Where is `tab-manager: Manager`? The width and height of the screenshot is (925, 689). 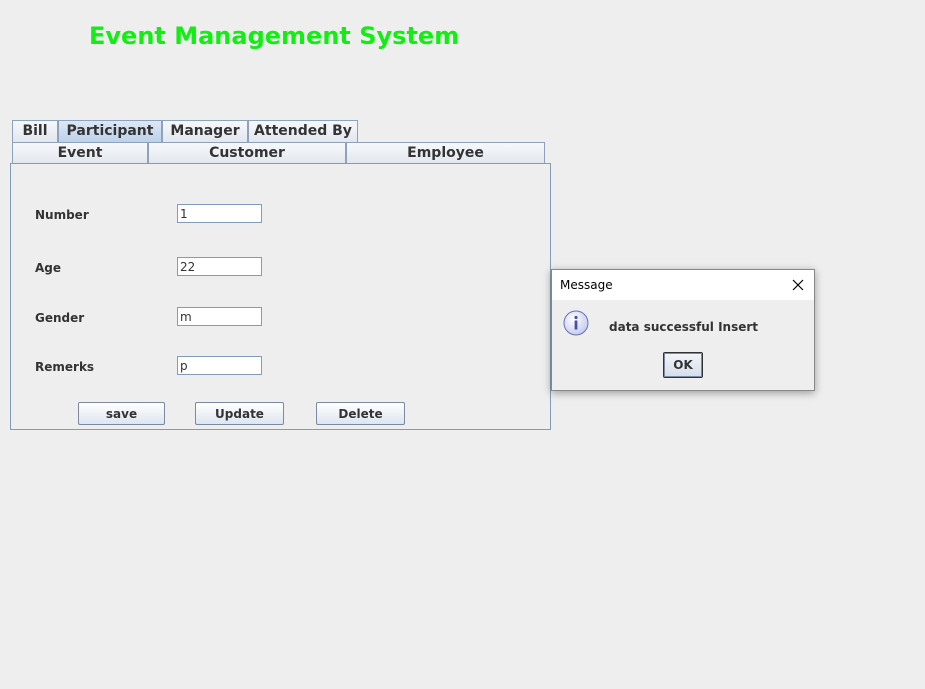 tab-manager: Manager is located at coordinates (205, 131).